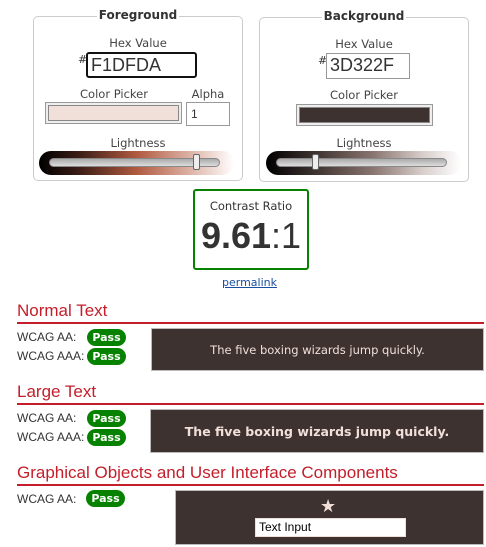  Describe the element at coordinates (113, 113) in the screenshot. I see `fg-color-picker` at that location.